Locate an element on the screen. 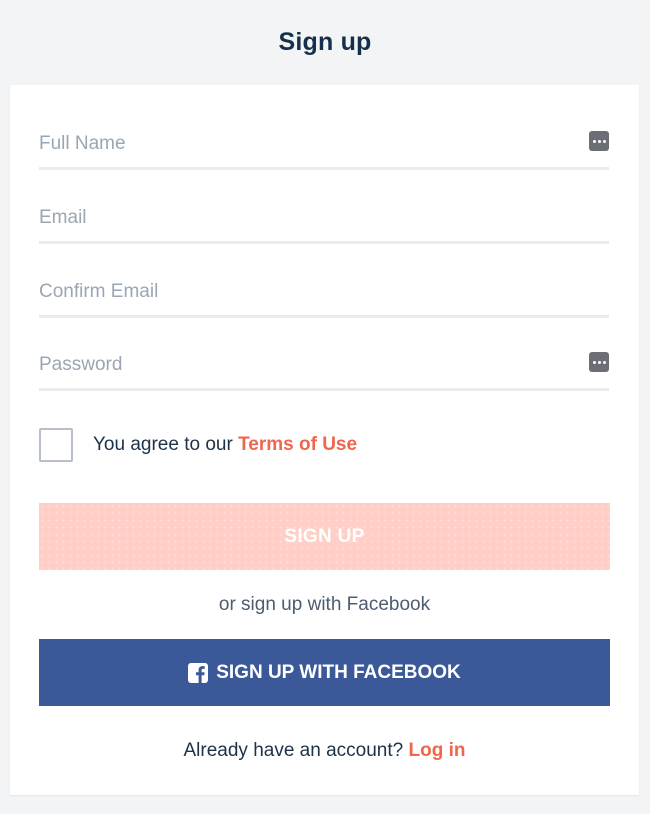 This screenshot has height=814, width=650. confirm-email-field is located at coordinates (324, 293).